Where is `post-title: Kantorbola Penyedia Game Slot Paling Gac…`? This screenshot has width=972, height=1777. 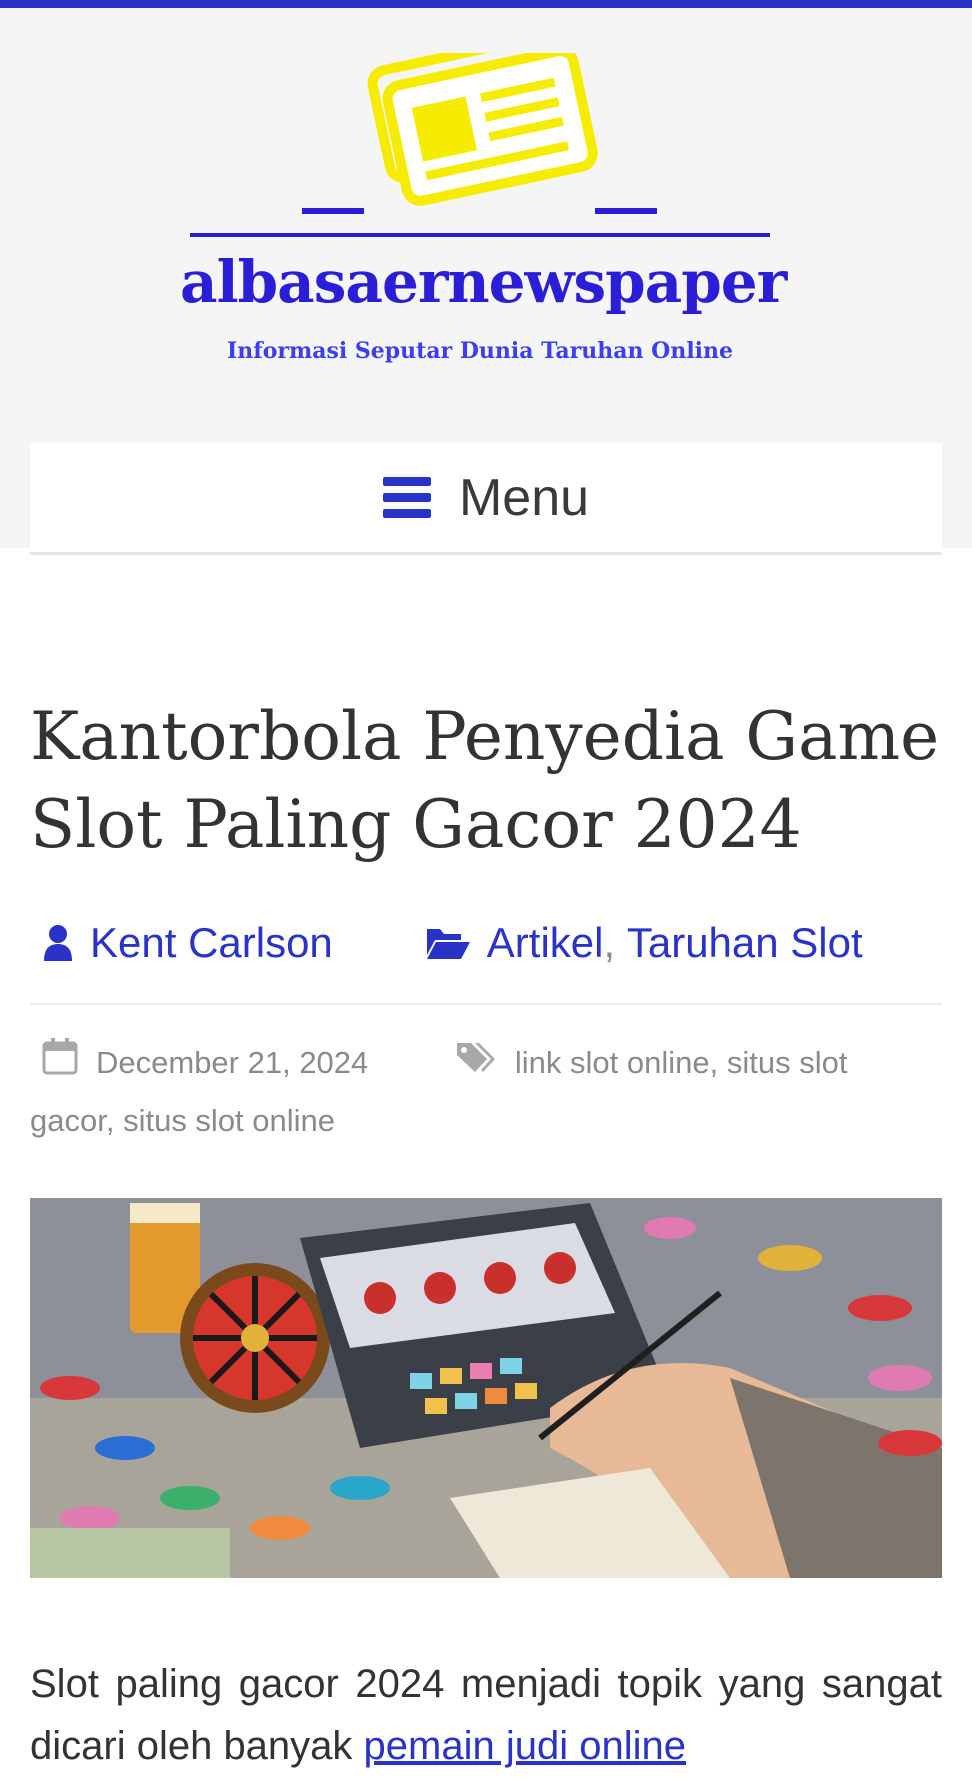 post-title: Kantorbola Penyedia Game Slot Paling Gac… is located at coordinates (485, 780).